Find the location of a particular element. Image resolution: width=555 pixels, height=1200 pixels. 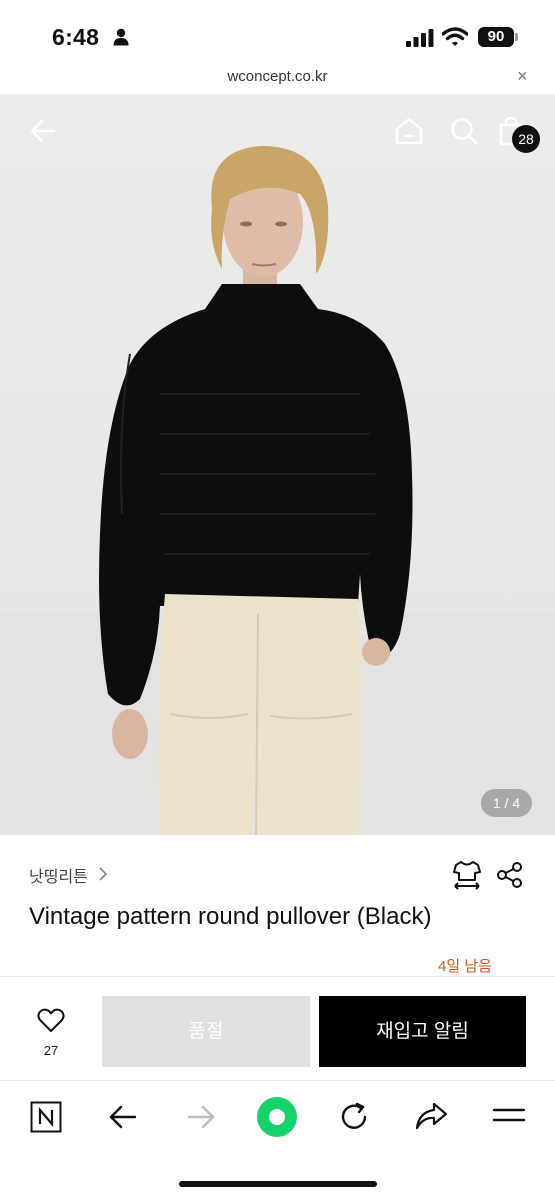

menu-icon is located at coordinates (509, 1117).